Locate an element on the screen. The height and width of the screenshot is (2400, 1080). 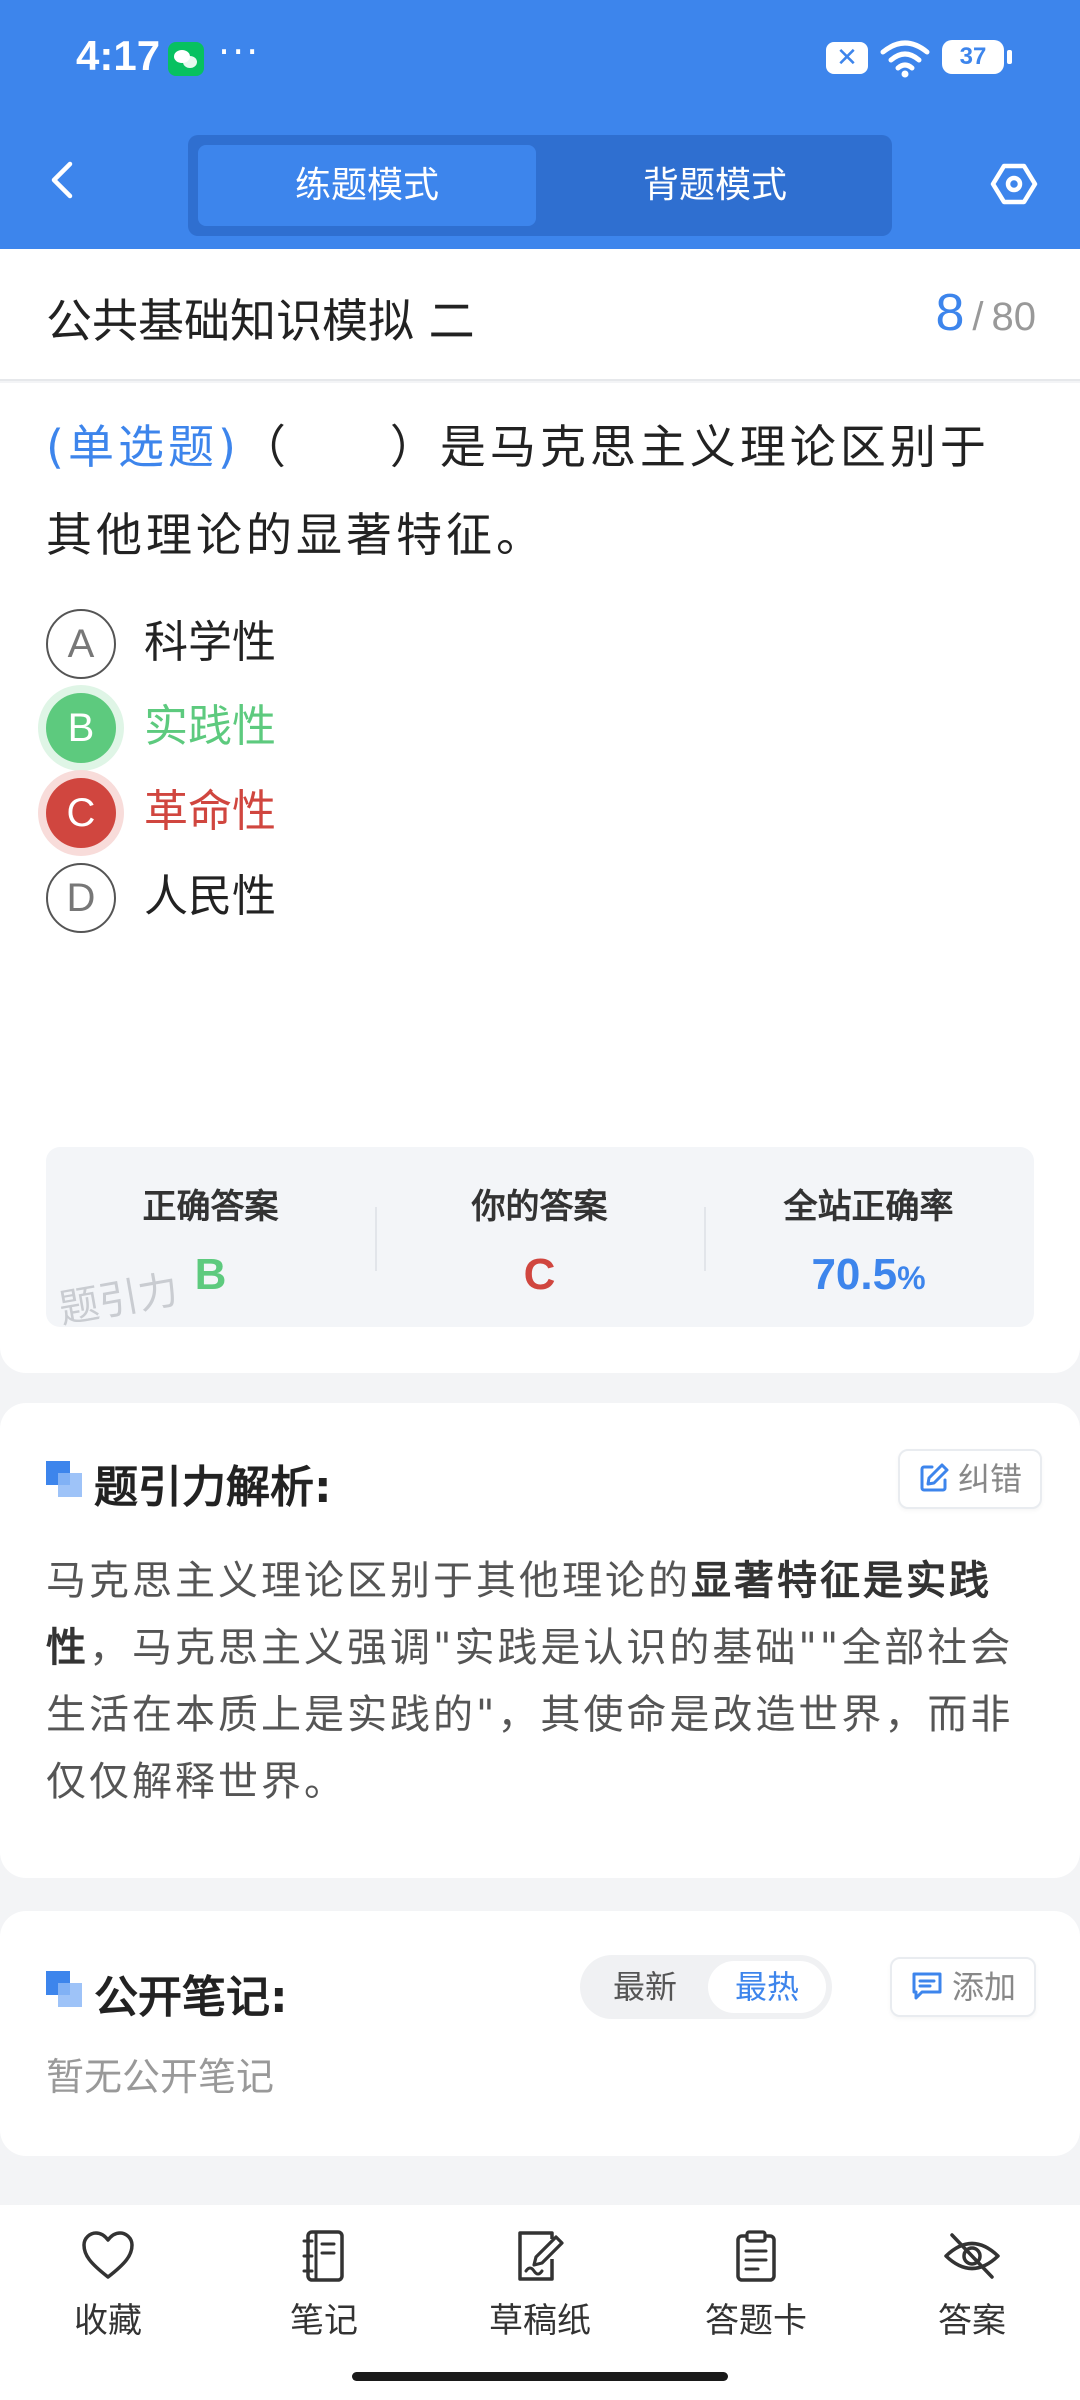
option-text: 革命性 is located at coordinates (210, 811).